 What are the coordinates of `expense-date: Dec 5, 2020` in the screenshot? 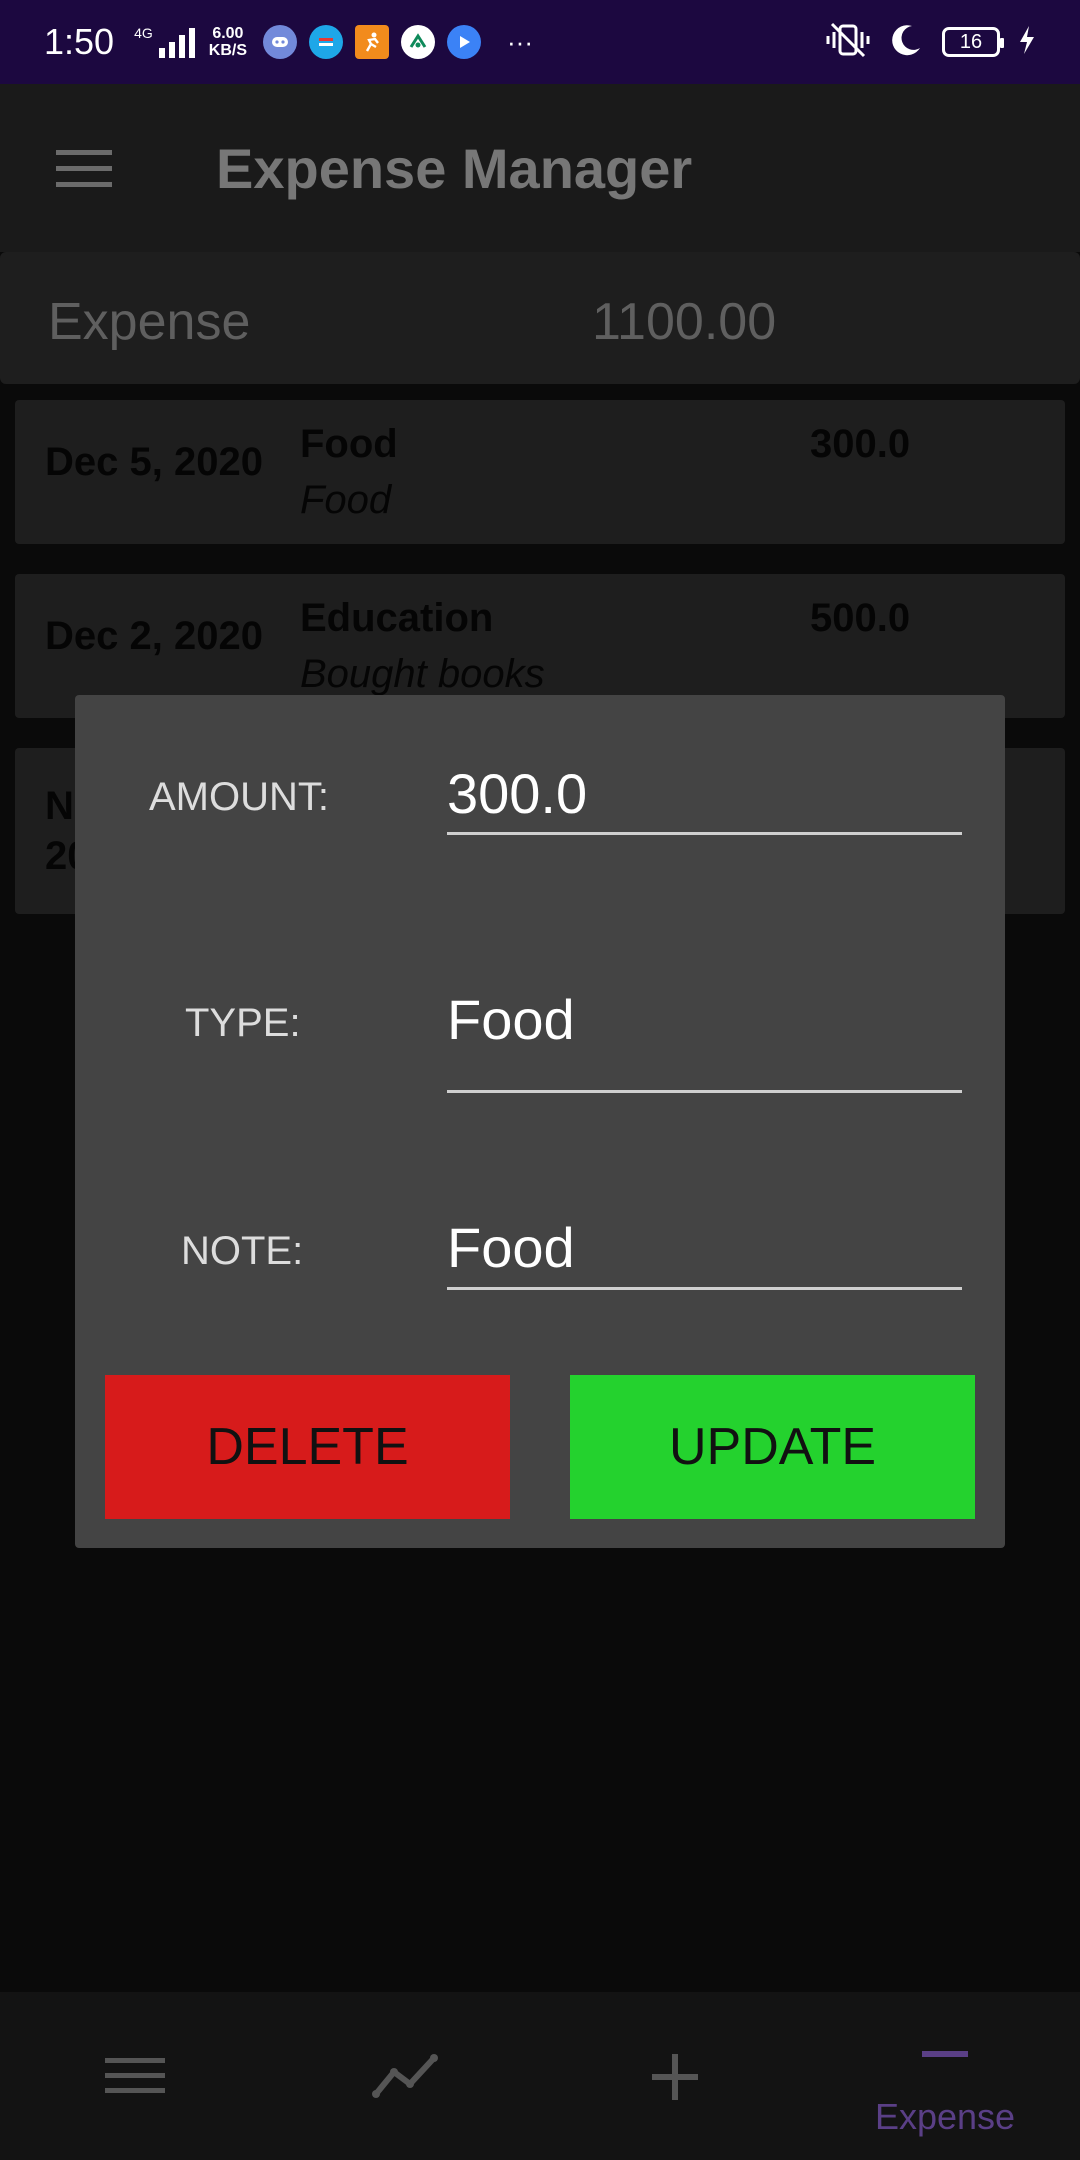 It's located at (154, 462).